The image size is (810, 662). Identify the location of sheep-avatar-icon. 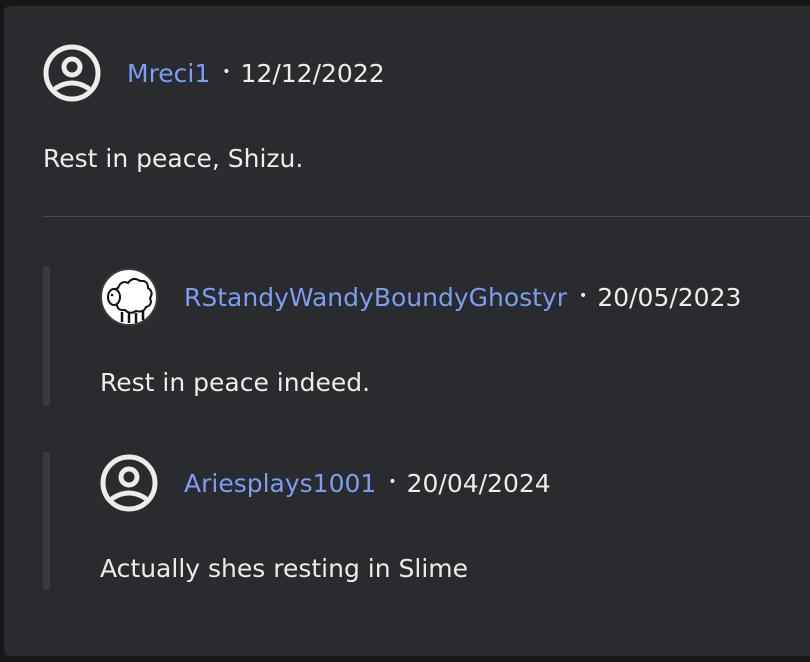
(129, 297).